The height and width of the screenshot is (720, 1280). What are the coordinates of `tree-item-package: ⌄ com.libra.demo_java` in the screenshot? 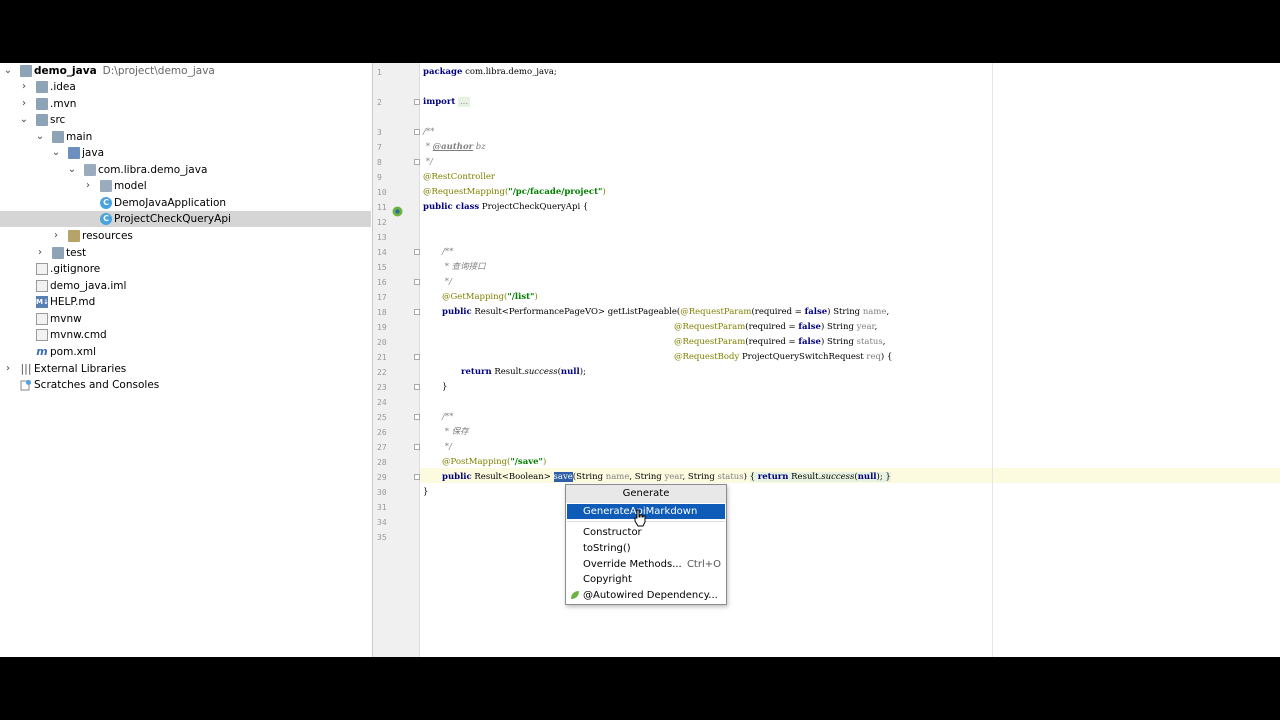 It's located at (185, 170).